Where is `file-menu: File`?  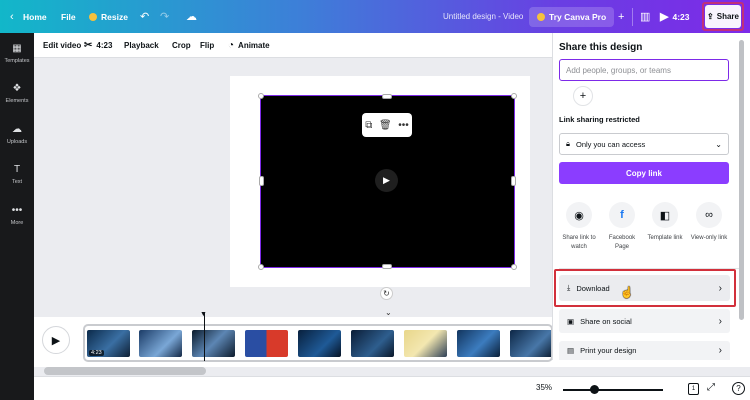 file-menu: File is located at coordinates (68, 16).